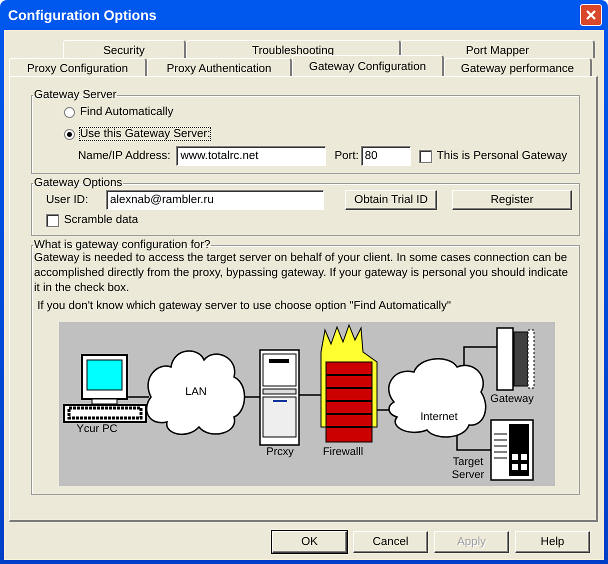  I want to click on radio-option: Find Automatically, so click(111, 112).